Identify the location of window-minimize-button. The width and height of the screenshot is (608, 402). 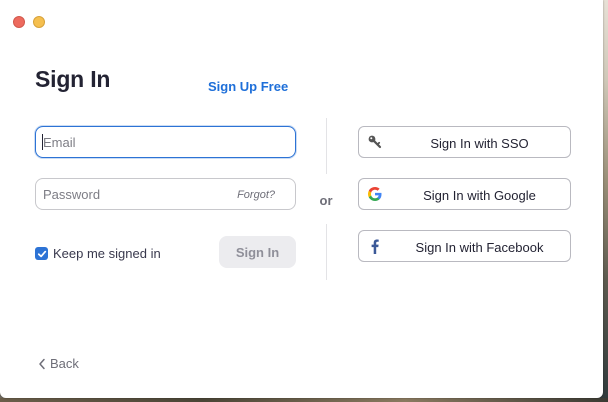
(39, 22).